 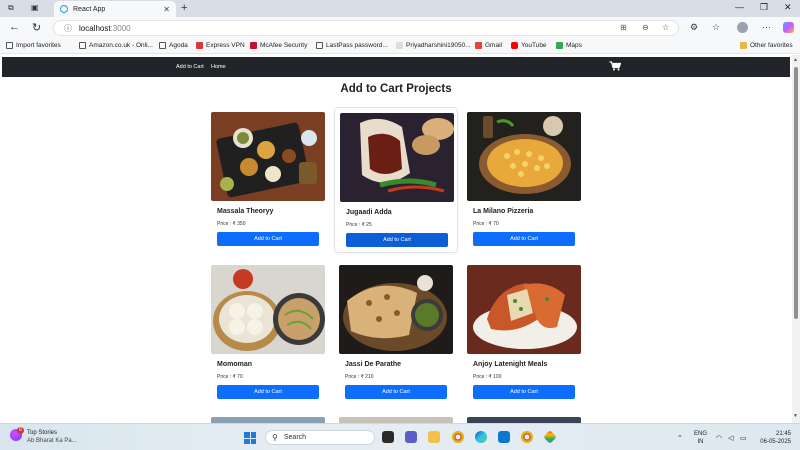 What do you see at coordinates (166, 9) in the screenshot?
I see `tab-close-icon: ✕` at bounding box center [166, 9].